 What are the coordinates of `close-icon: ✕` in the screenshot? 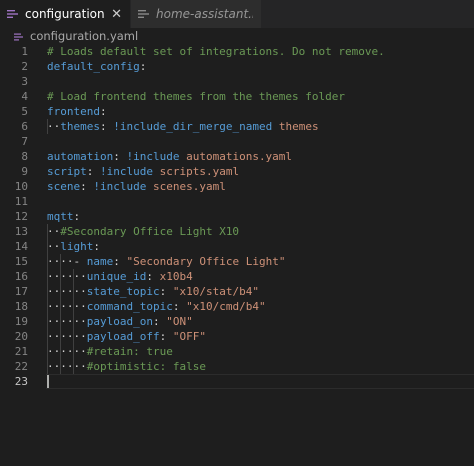 It's located at (116, 14).